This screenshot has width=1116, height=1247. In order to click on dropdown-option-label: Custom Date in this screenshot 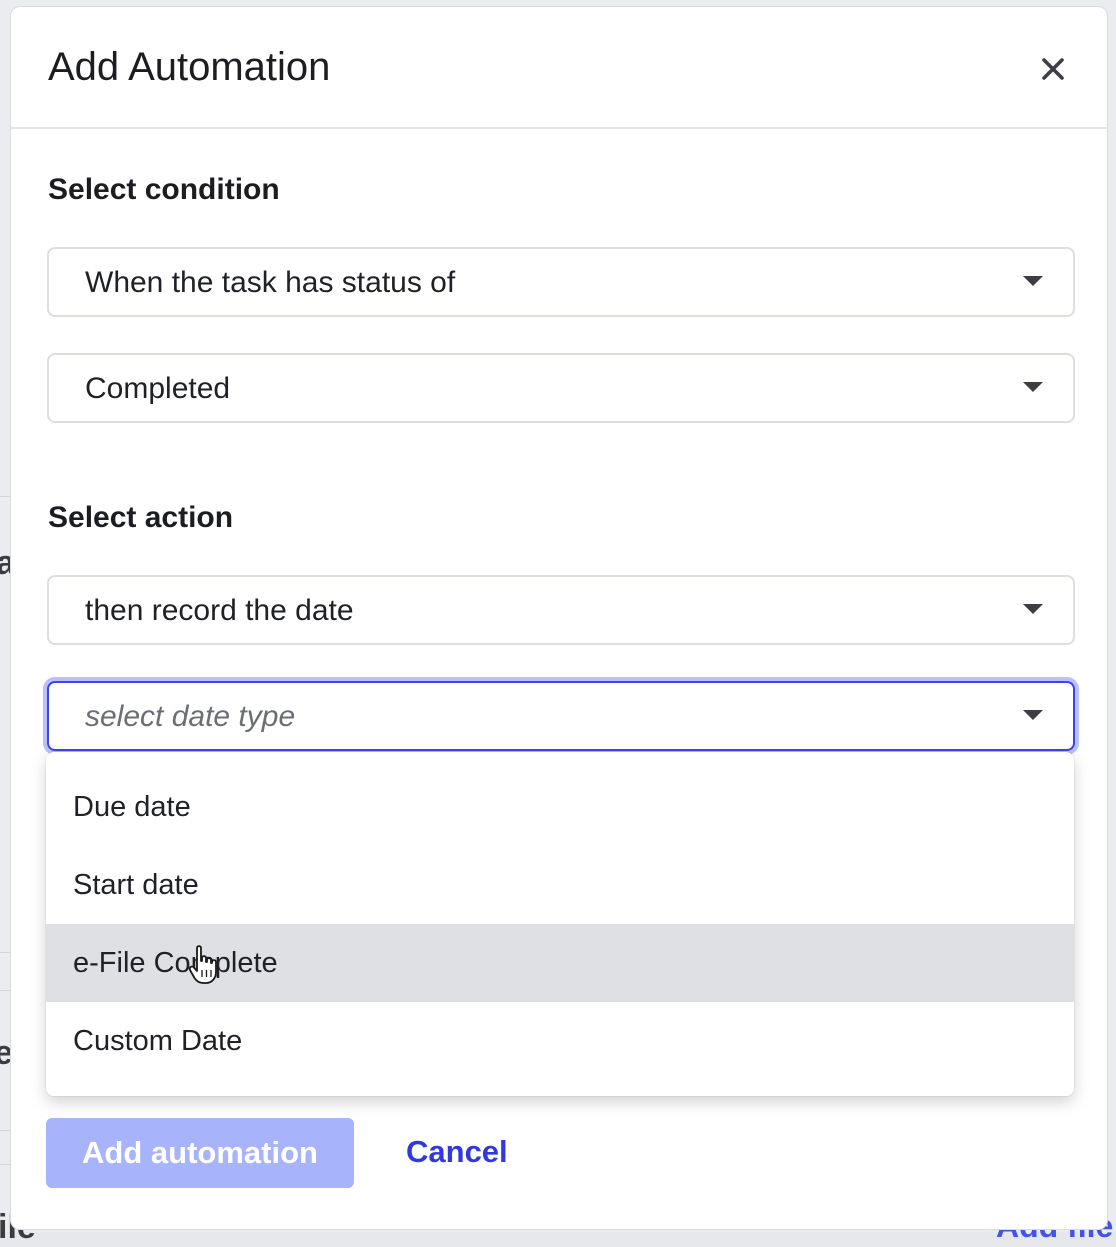, I will do `click(158, 1041)`.